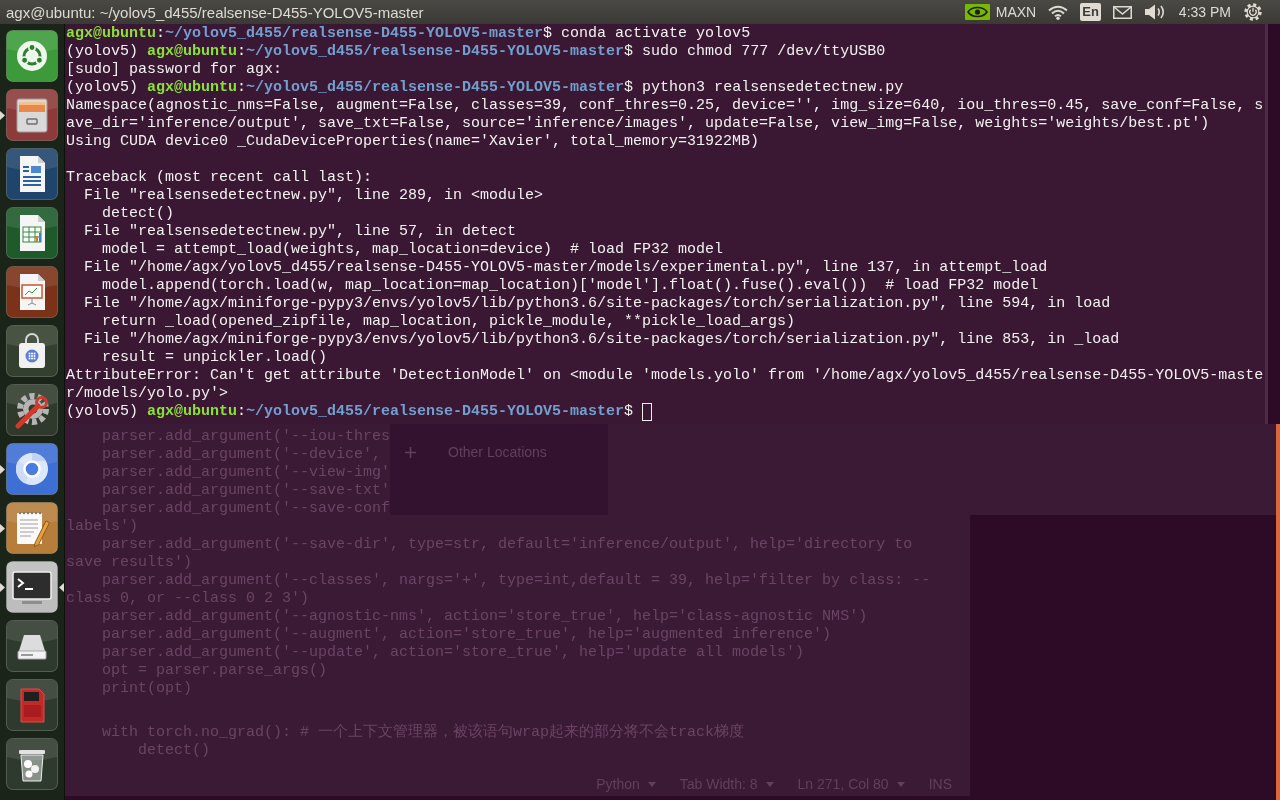 This screenshot has width=1280, height=800. What do you see at coordinates (597, 304) in the screenshot?
I see `output-line: File "/home/agx/miniforge-pypy3/envs/yolov5/lib/python3.6/site-packages/torch/serialization.py", line 594, in load` at bounding box center [597, 304].